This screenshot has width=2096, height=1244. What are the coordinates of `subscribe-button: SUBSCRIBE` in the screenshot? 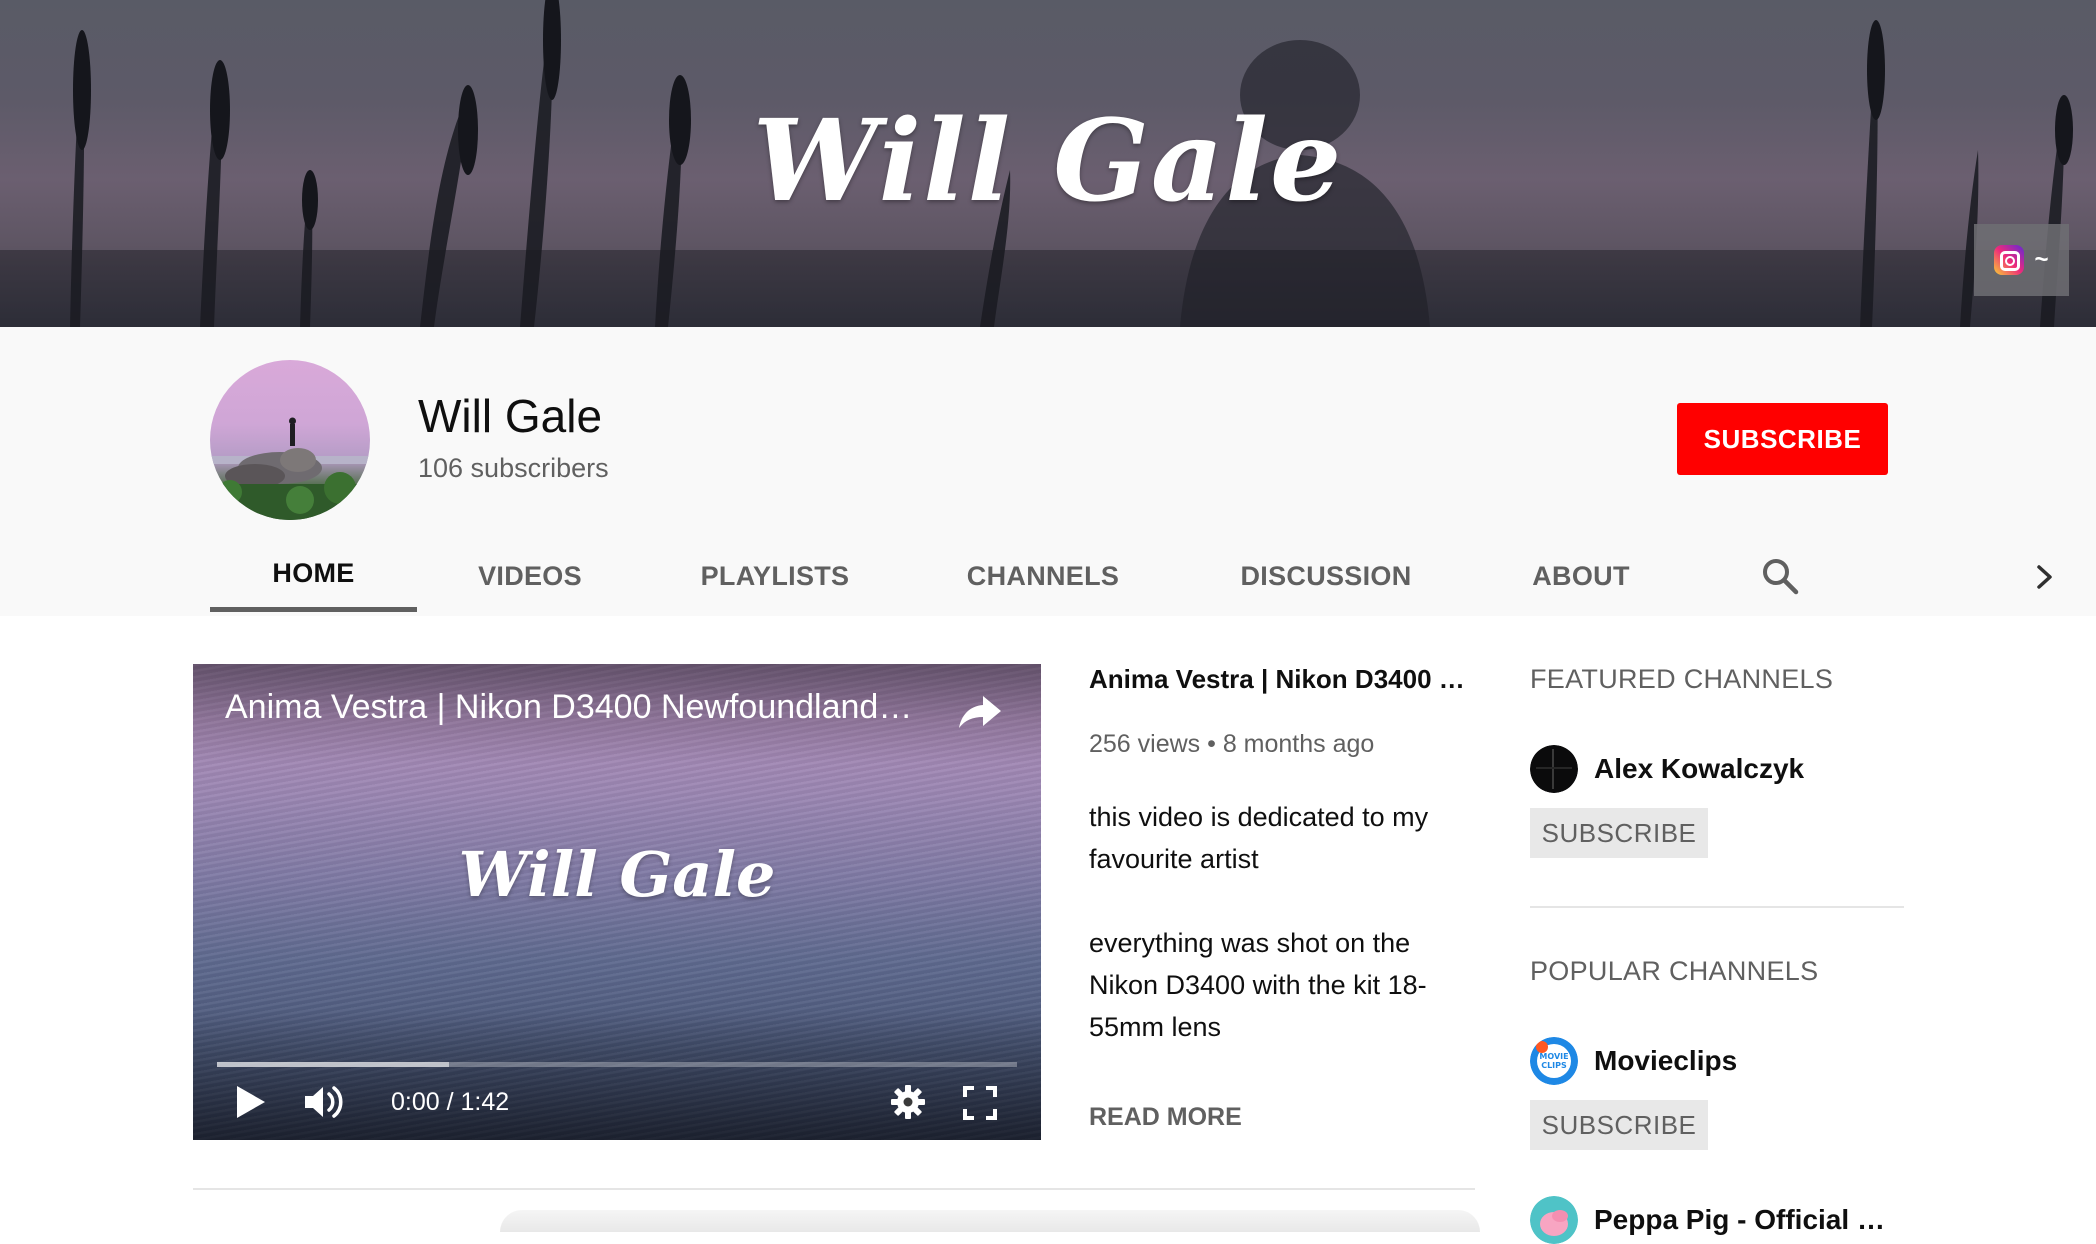 It's located at (1782, 439).